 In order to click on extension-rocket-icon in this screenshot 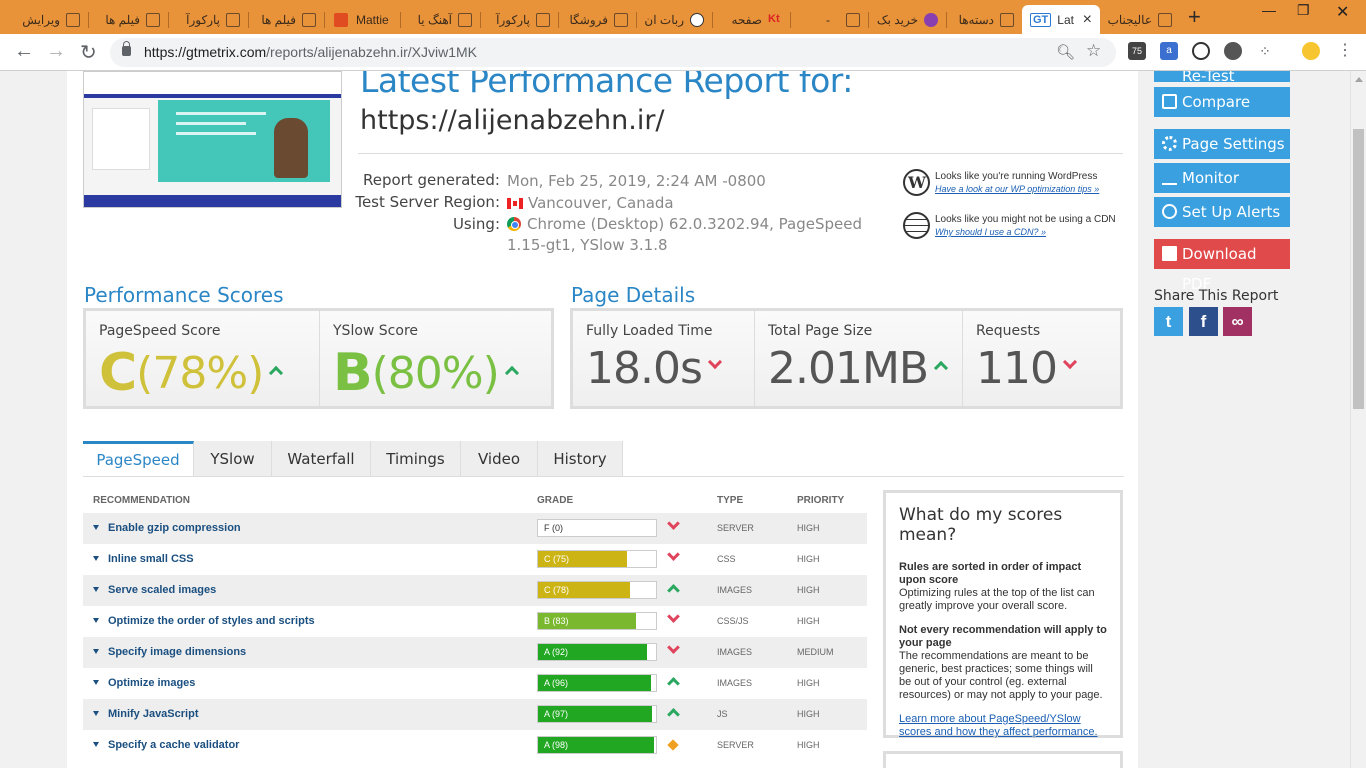, I will do `click(1233, 51)`.